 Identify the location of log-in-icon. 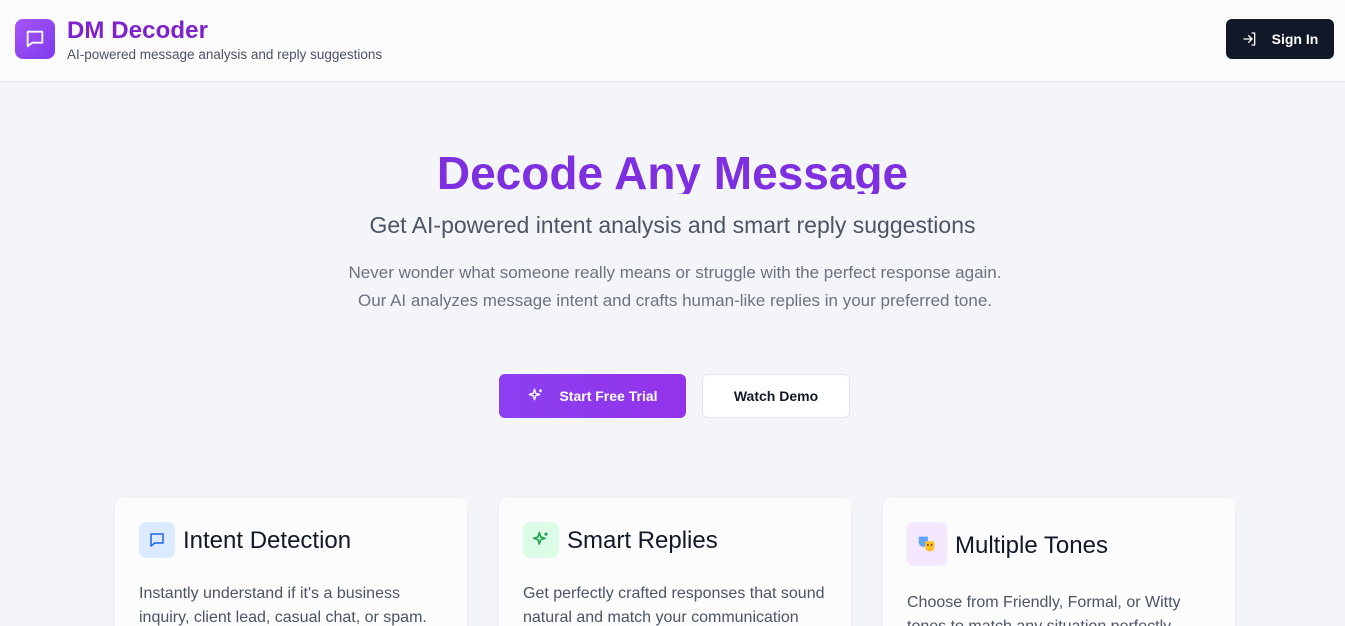
(1248, 39).